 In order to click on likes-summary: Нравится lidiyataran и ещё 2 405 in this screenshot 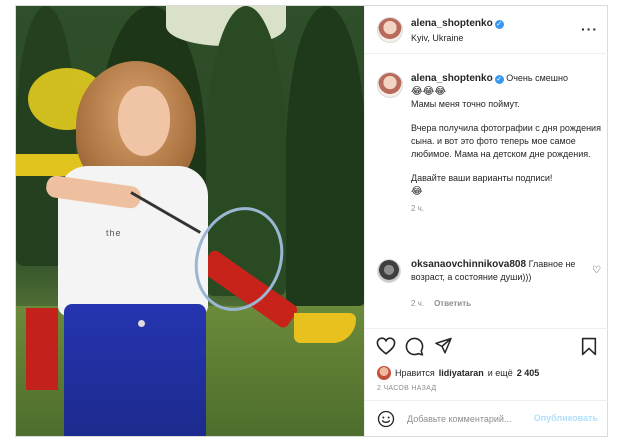, I will do `click(458, 373)`.